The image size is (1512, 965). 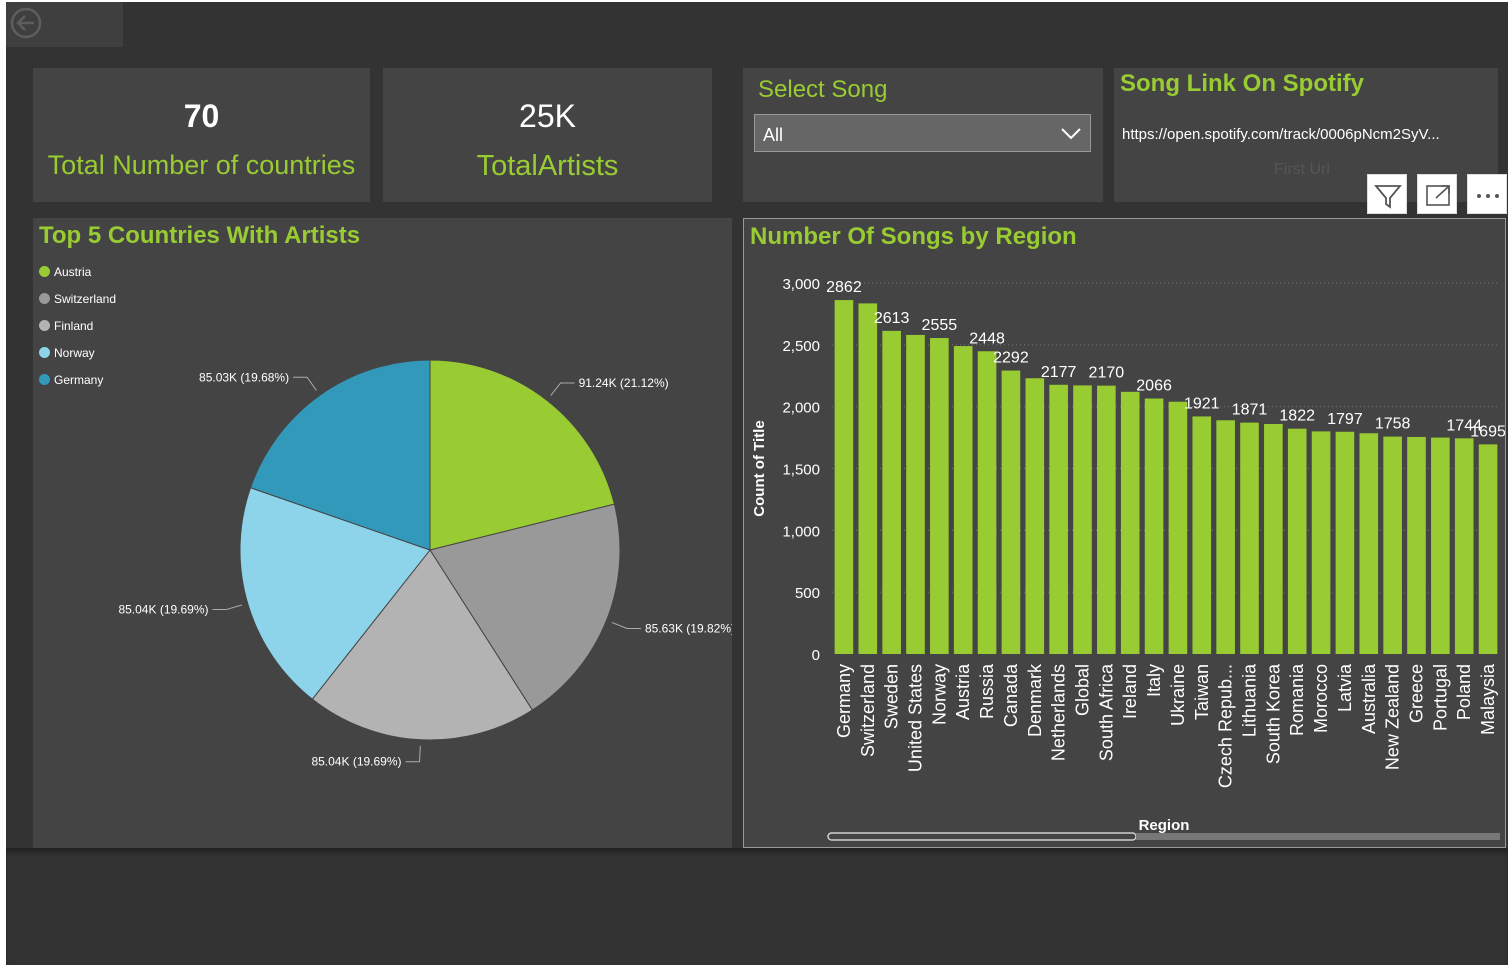 What do you see at coordinates (1011, 695) in the screenshot?
I see `x-tick-label: Canada` at bounding box center [1011, 695].